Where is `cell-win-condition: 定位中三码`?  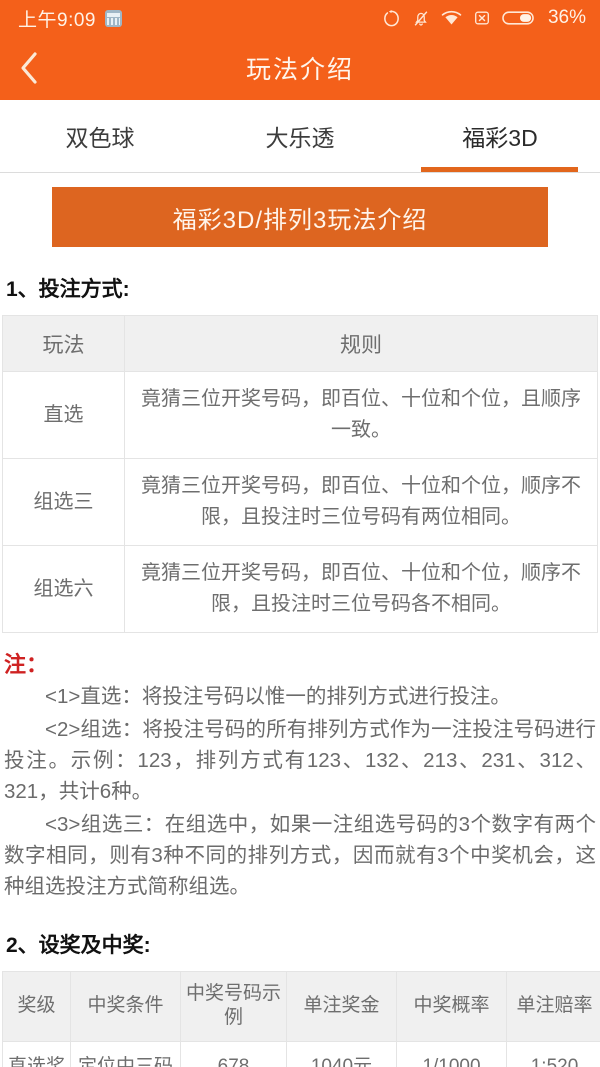 cell-win-condition: 定位中三码 is located at coordinates (125, 1053).